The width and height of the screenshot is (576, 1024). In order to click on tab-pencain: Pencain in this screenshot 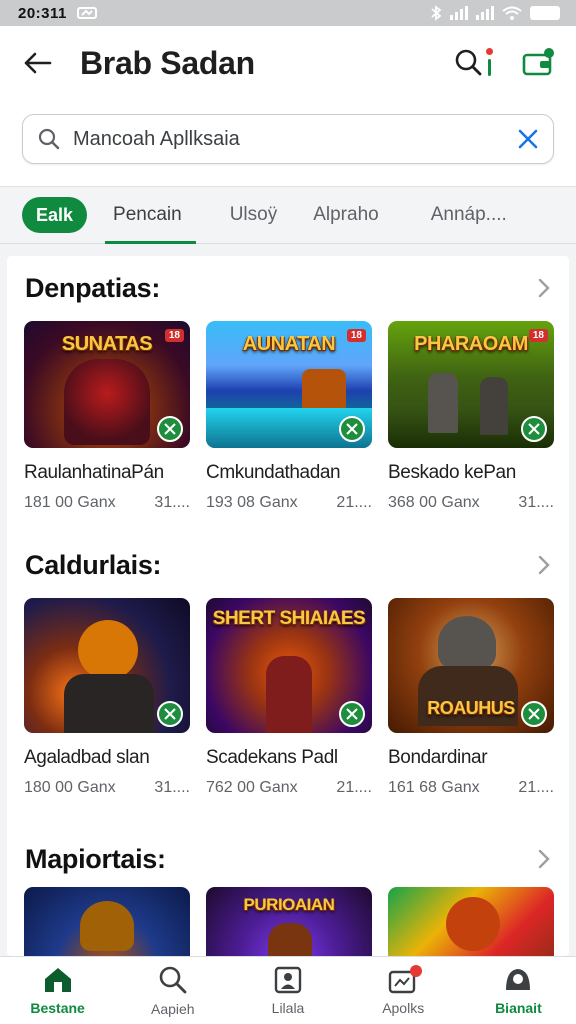, I will do `click(150, 215)`.